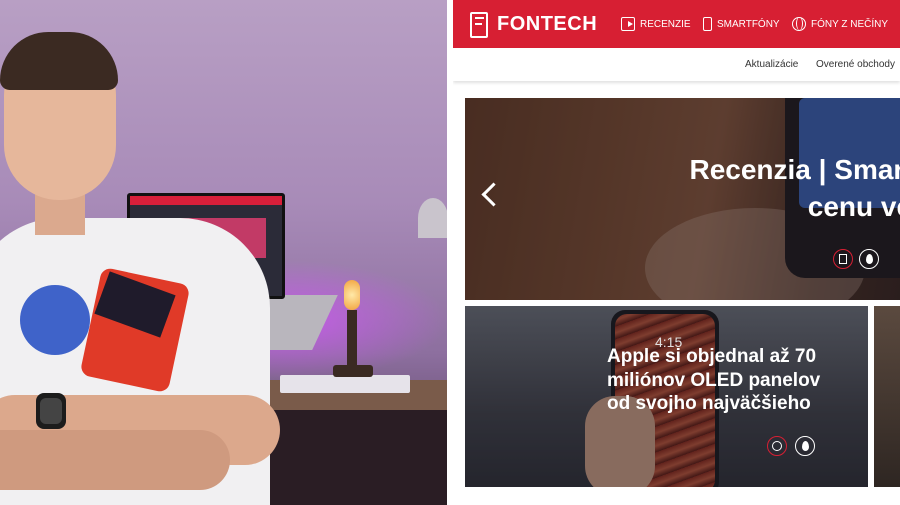 The height and width of the screenshot is (505, 900). I want to click on header-bar: FONTECH RECENZIE SMARTFÓNY FÓNY Z NEČÍNY, so click(676, 24).